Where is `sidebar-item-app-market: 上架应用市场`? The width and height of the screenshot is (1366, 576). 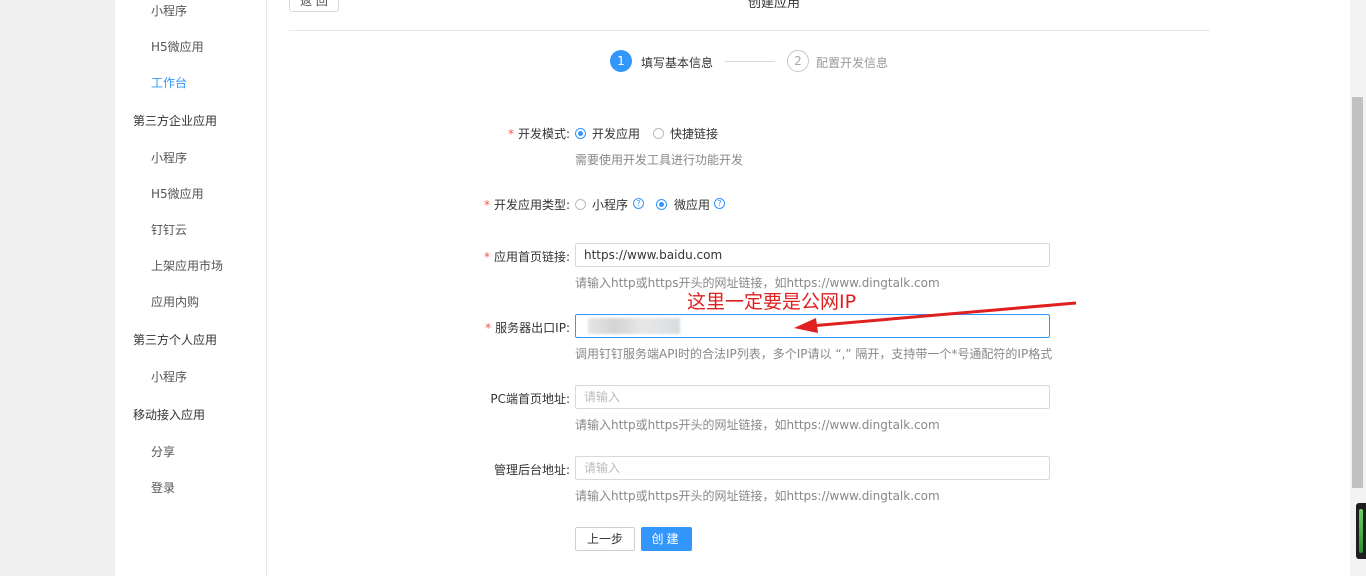
sidebar-item-app-market: 上架应用市场 is located at coordinates (187, 266).